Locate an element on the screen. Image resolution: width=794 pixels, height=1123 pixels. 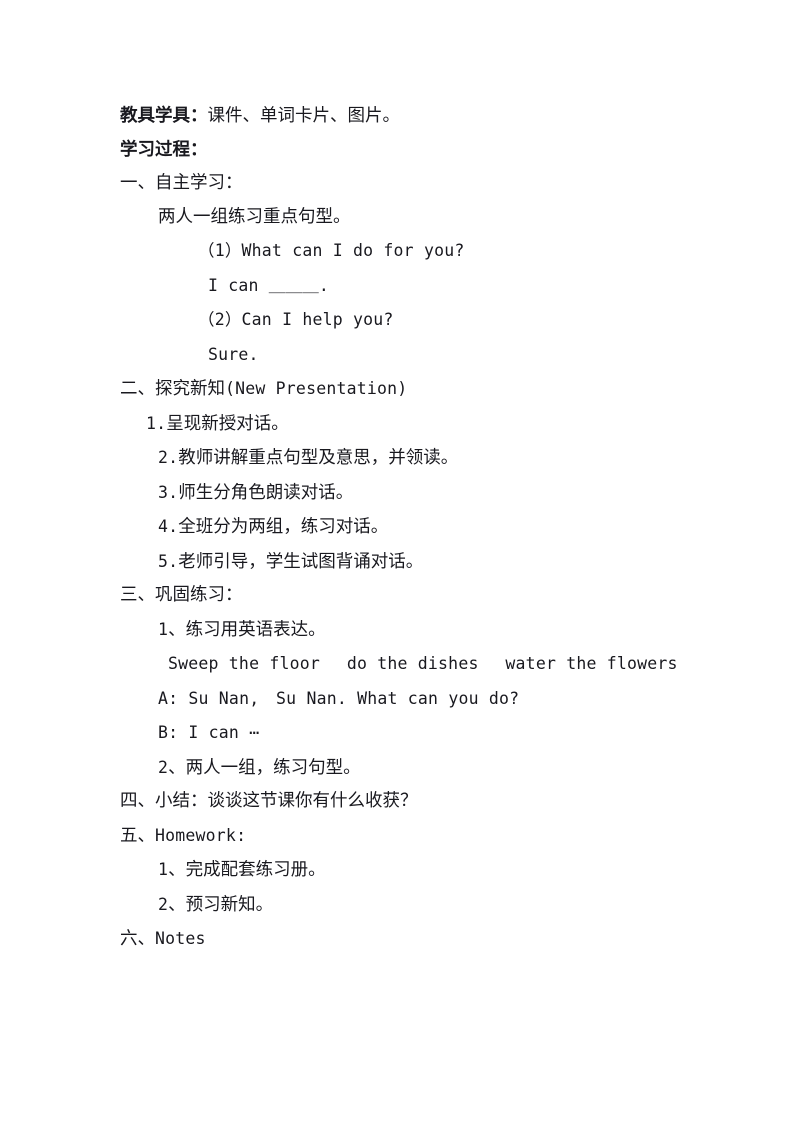
text-run: 四、小结：谈谈这节课你有什么收获？ is located at coordinates (269, 801).